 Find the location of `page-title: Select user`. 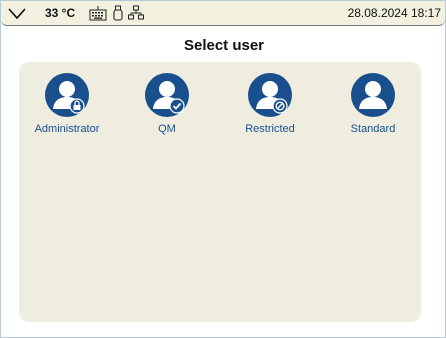

page-title: Select user is located at coordinates (224, 45).